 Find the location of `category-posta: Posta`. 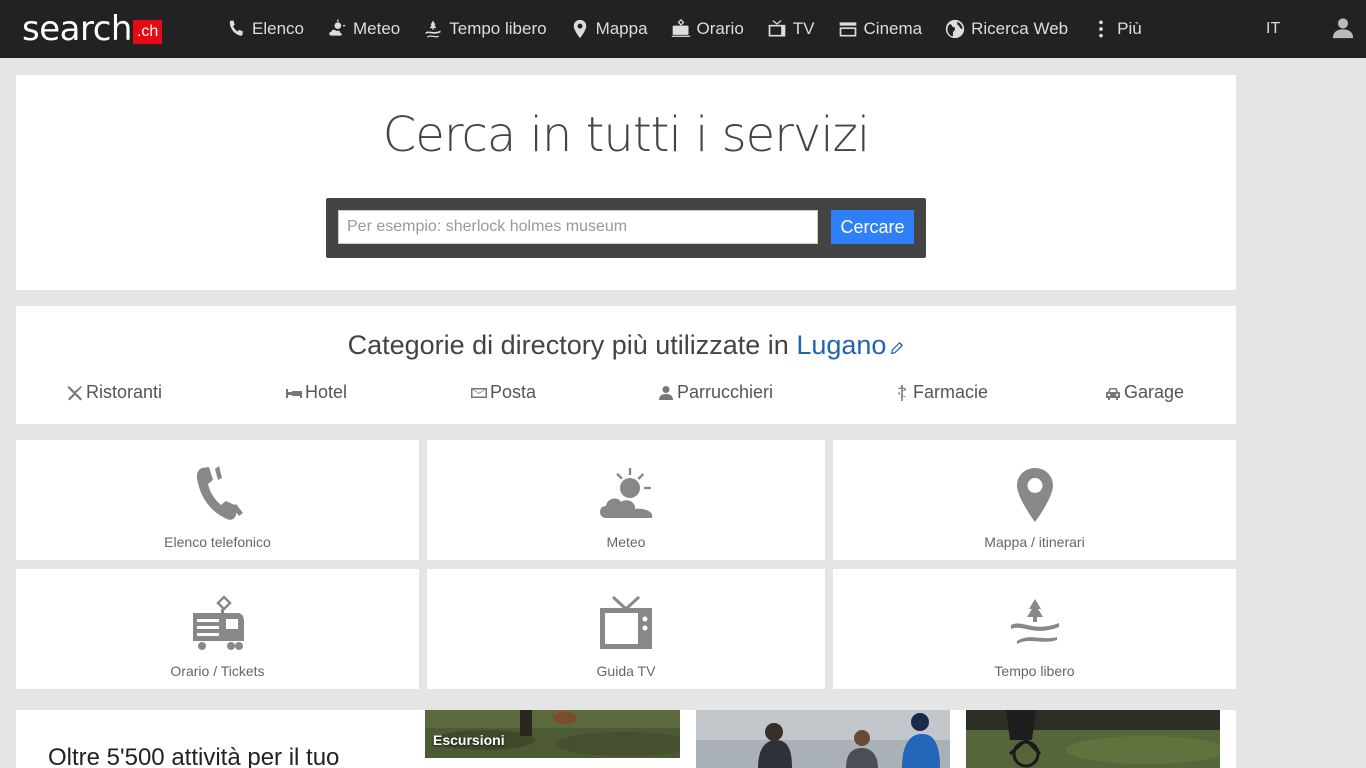

category-posta: Posta is located at coordinates (503, 392).